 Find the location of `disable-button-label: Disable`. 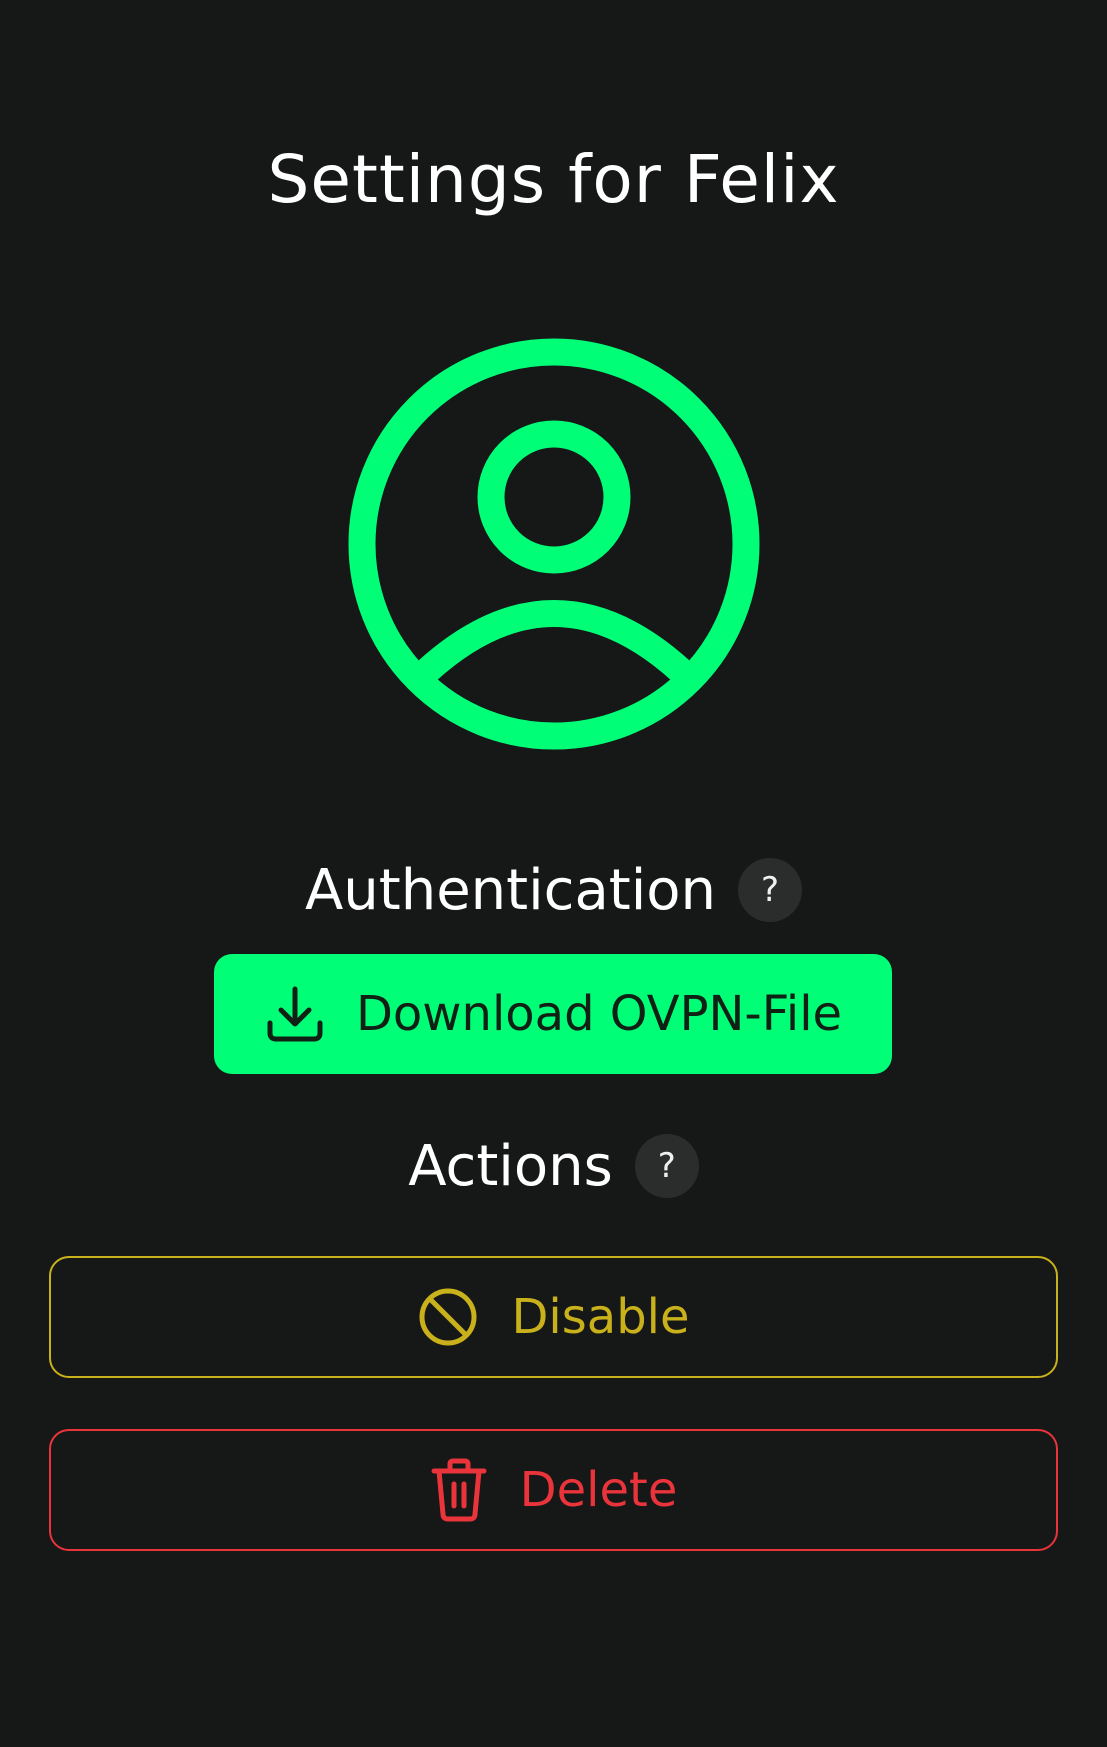

disable-button-label: Disable is located at coordinates (600, 1317).